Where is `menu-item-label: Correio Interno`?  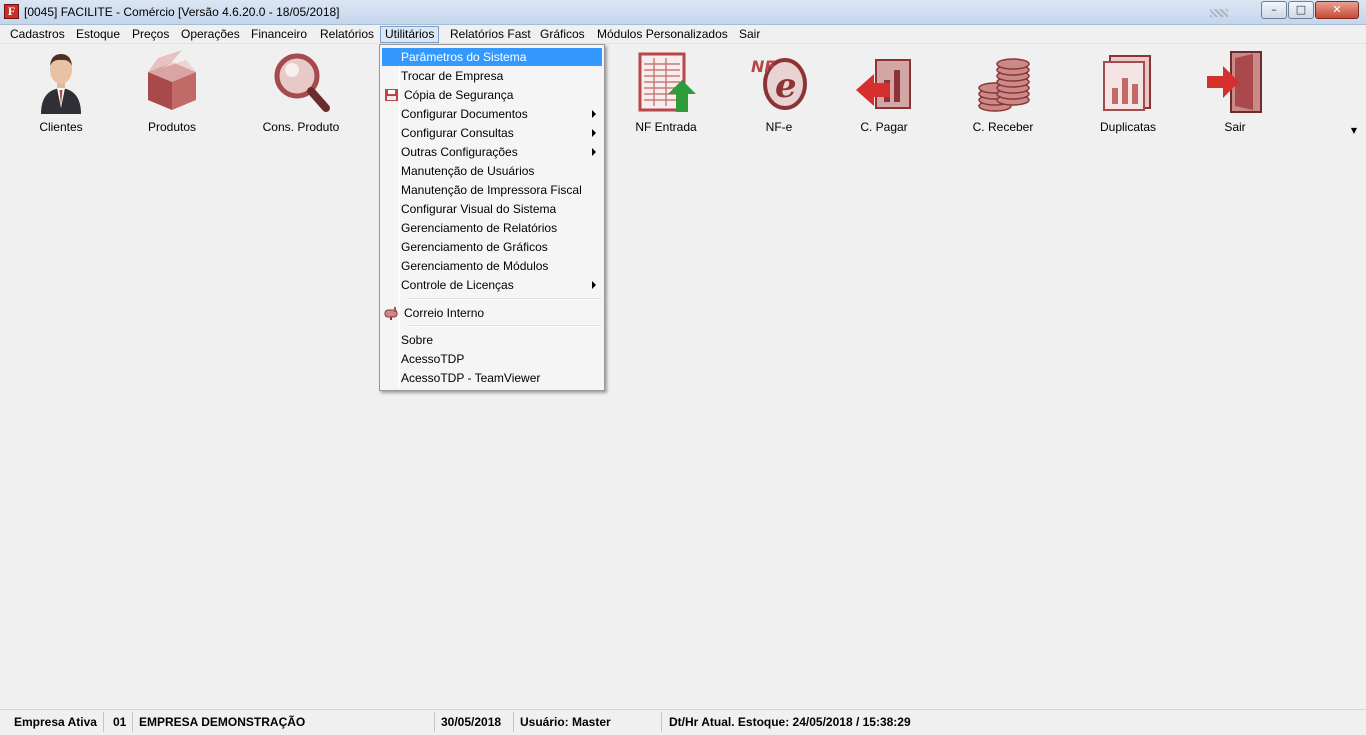
menu-item-label: Correio Interno is located at coordinates (444, 313).